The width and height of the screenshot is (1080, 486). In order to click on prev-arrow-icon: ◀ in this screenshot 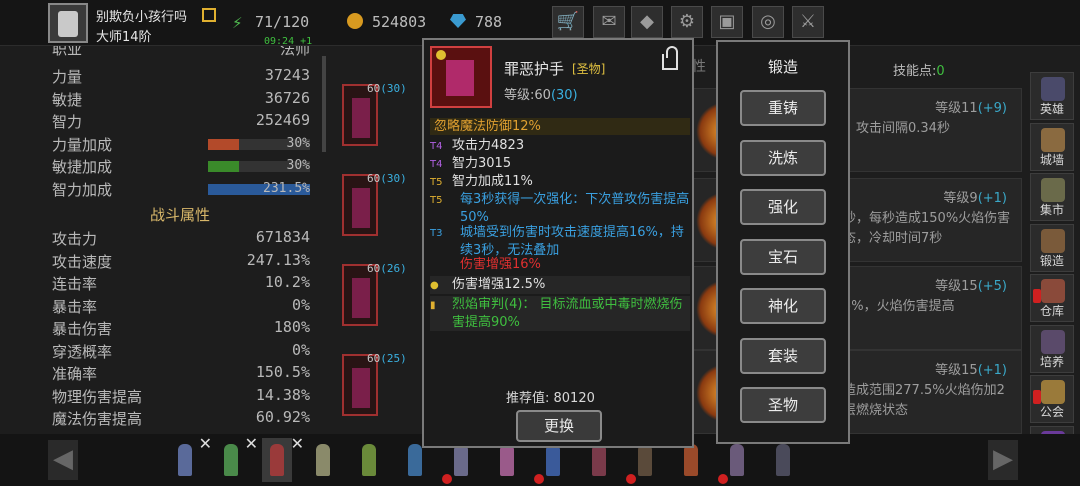, I will do `click(63, 460)`.